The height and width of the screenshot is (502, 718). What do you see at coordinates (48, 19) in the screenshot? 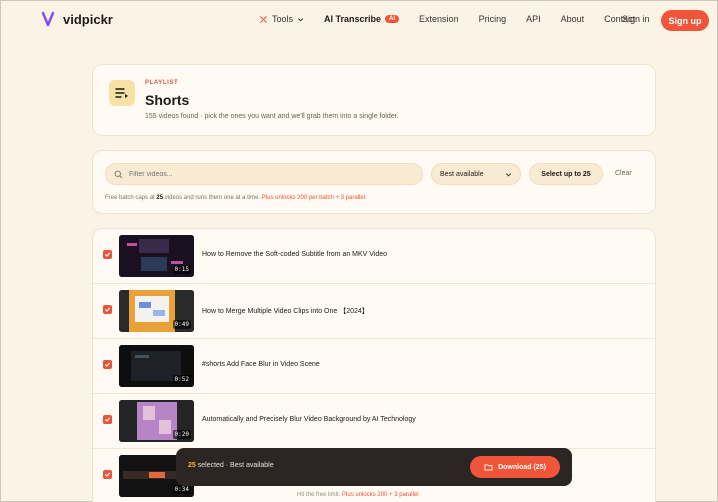
I see `logo-icon` at bounding box center [48, 19].